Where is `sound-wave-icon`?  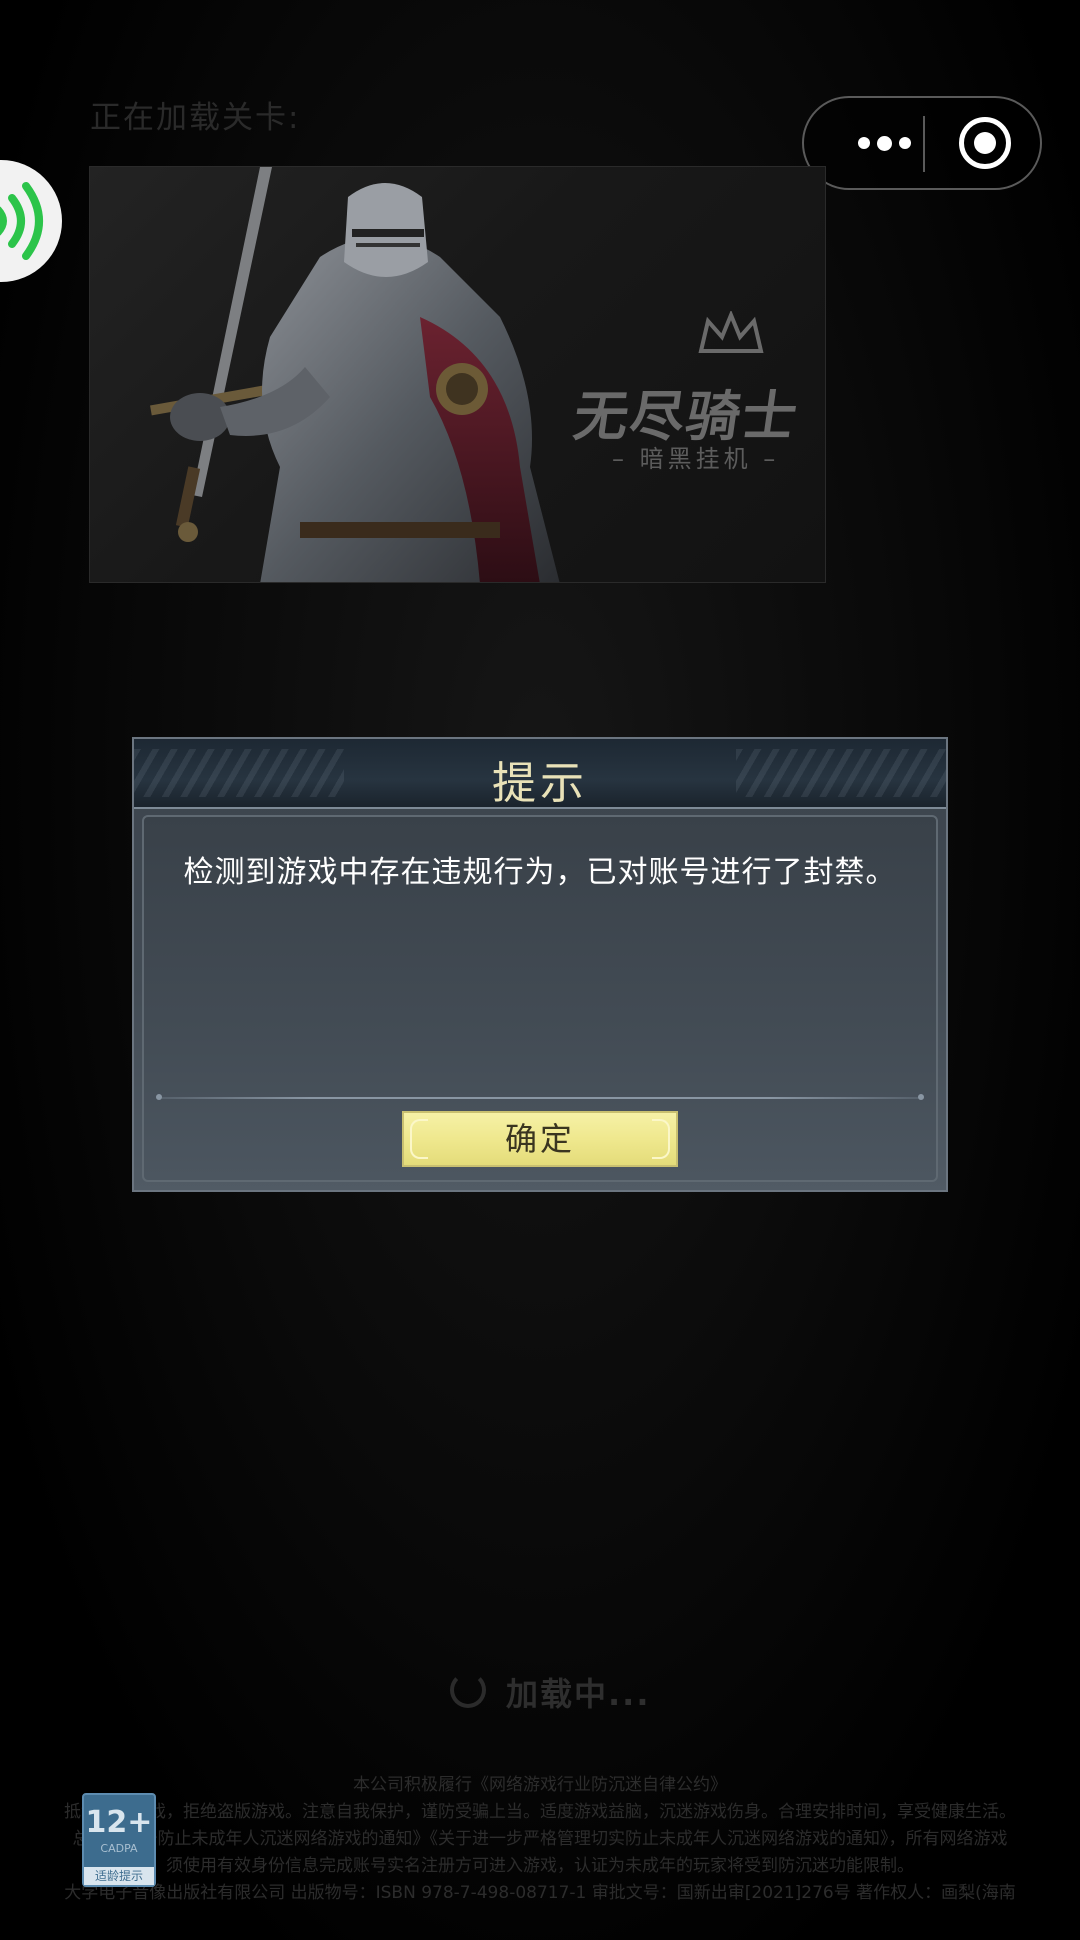 sound-wave-icon is located at coordinates (21, 221).